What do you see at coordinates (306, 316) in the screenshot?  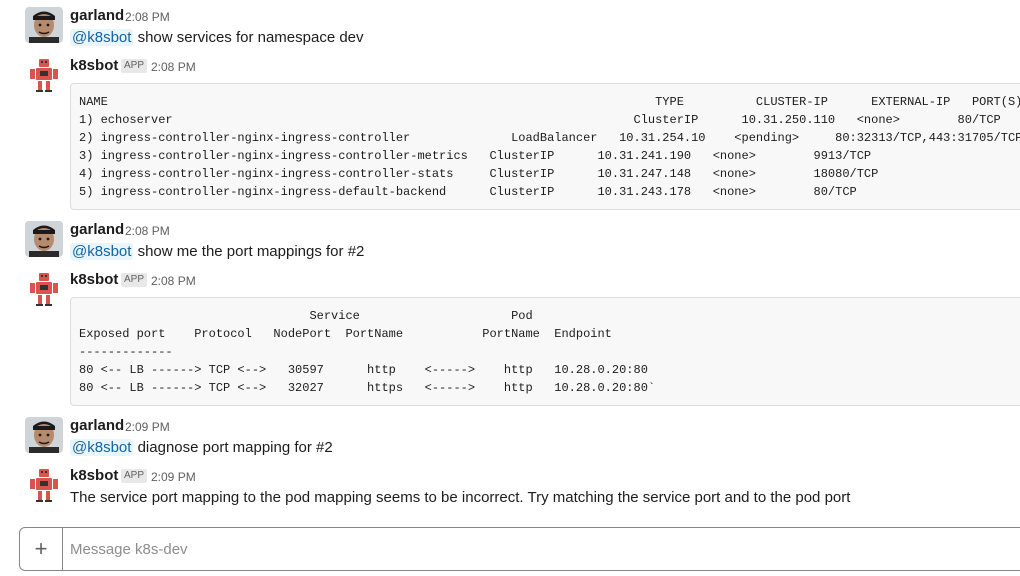 I see `code-line: Service Pod` at bounding box center [306, 316].